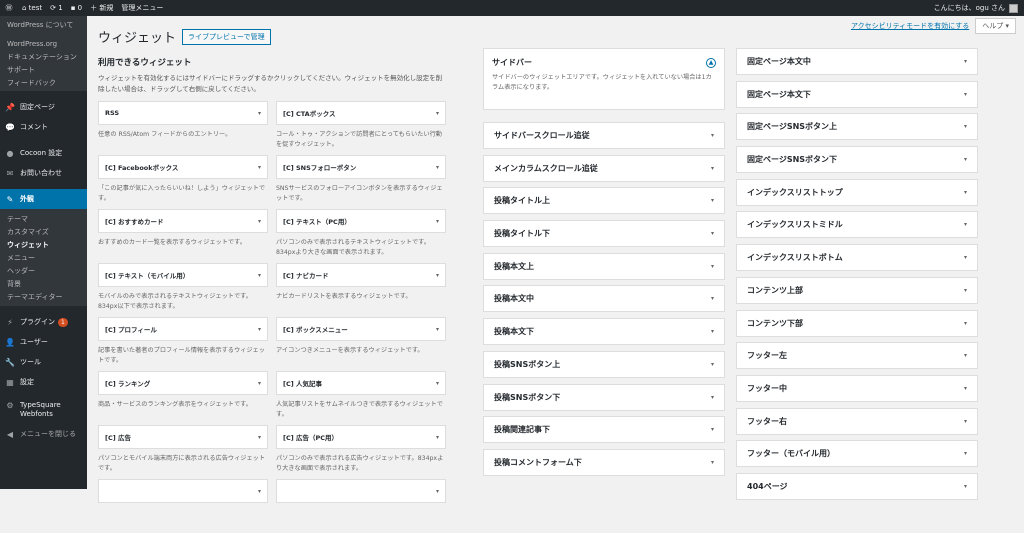 This screenshot has height=533, width=1024. Describe the element at coordinates (857, 160) in the screenshot. I see `widget-area: 固定ページSNSボタン下 ▾` at that location.